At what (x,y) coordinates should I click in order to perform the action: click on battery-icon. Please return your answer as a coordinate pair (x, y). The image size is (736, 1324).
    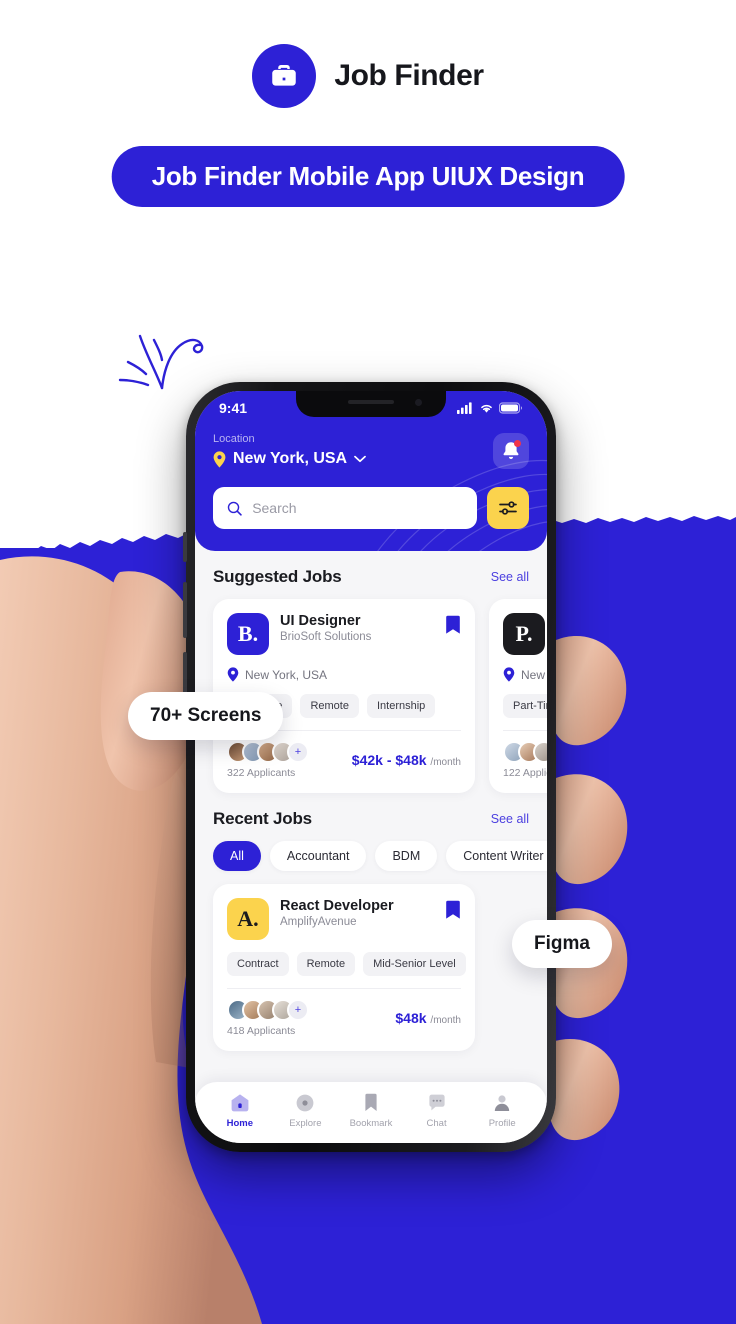
    Looking at the image, I should click on (510, 408).